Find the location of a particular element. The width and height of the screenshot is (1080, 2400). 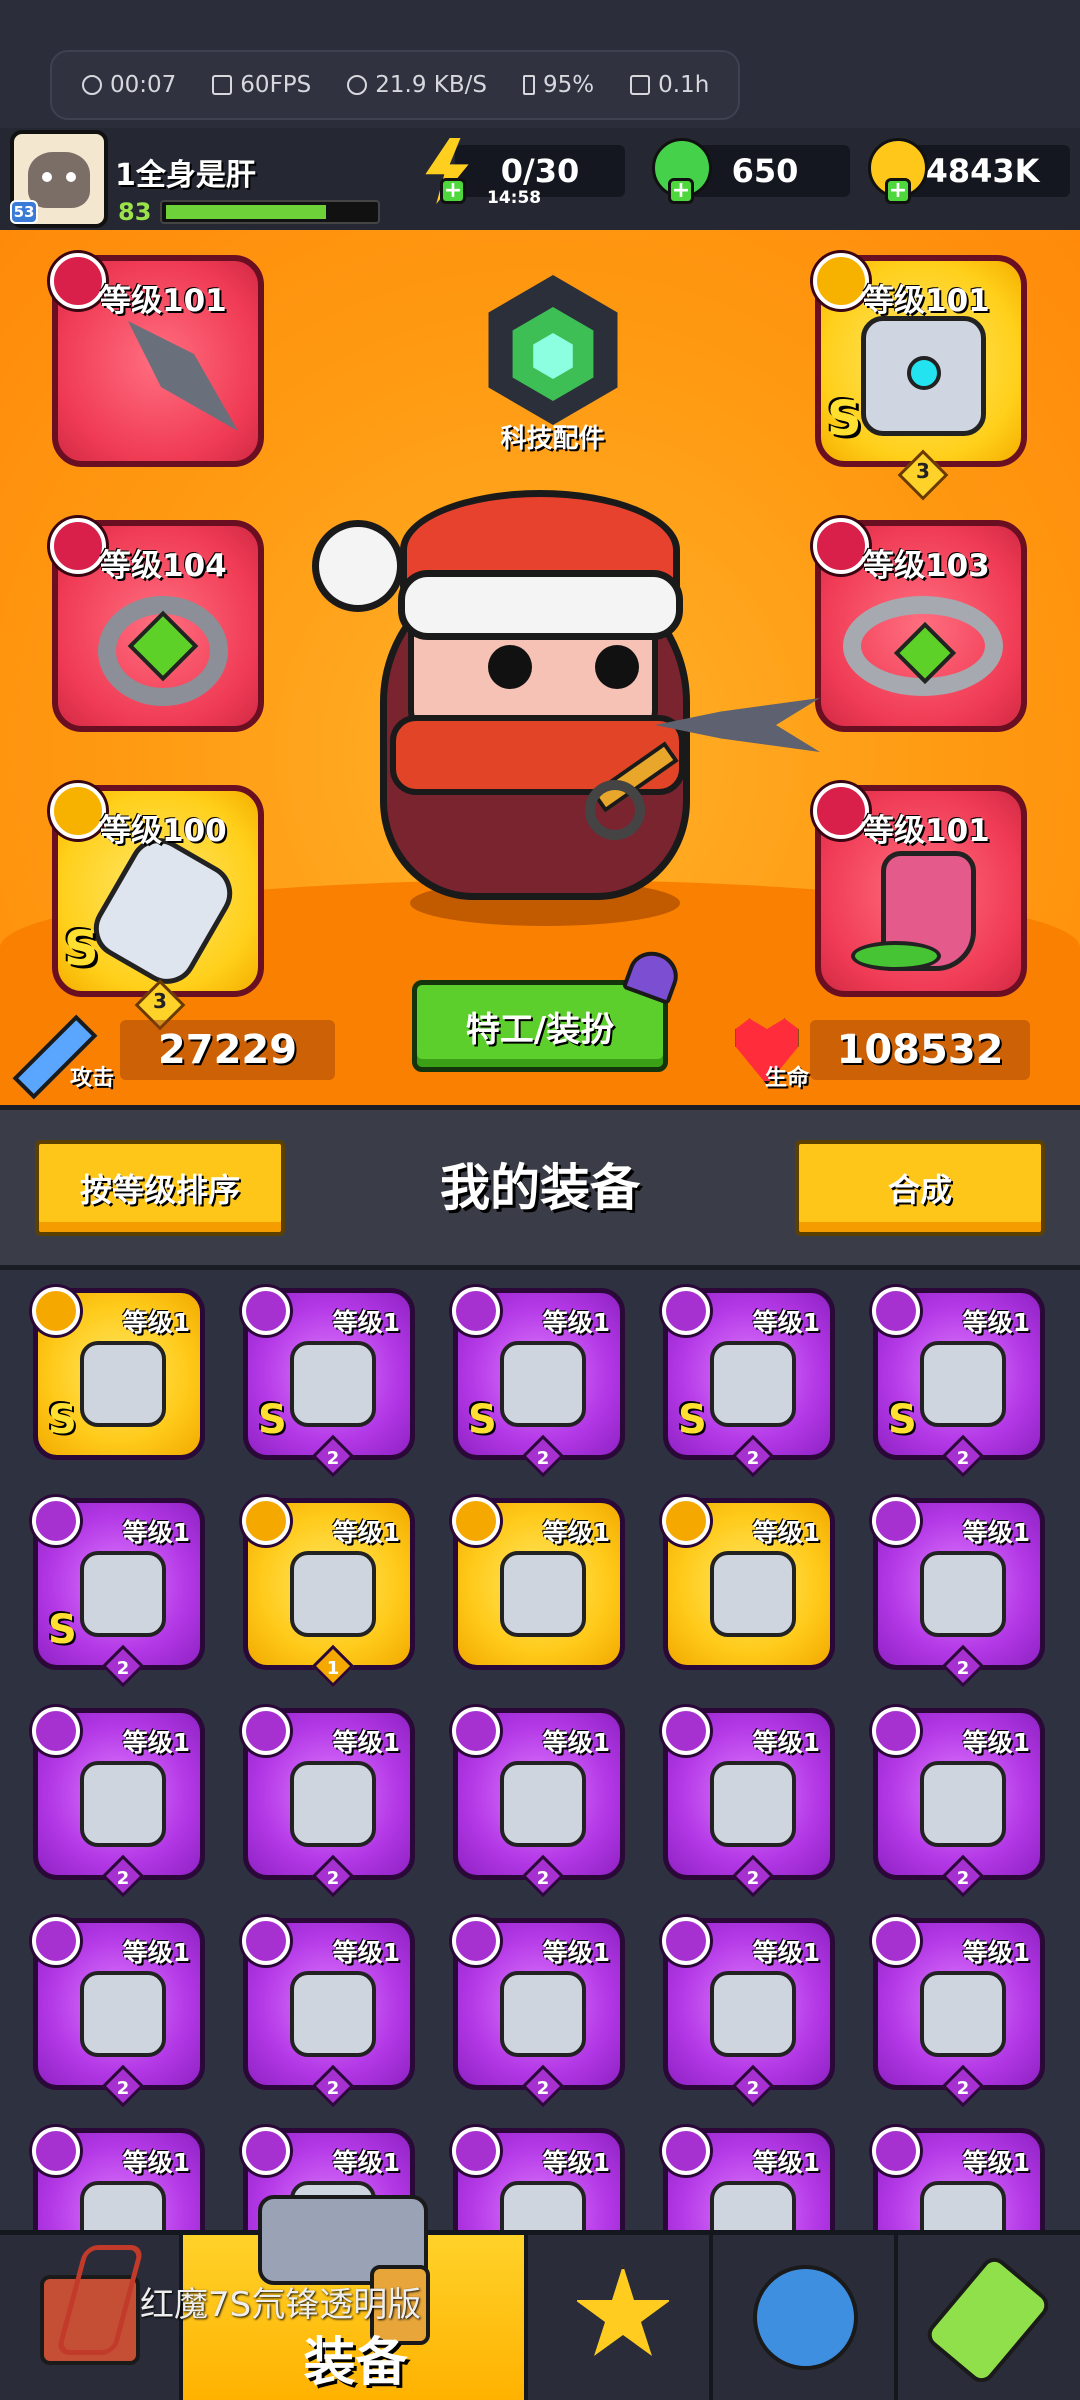

add-energy-button: + is located at coordinates (453, 191).